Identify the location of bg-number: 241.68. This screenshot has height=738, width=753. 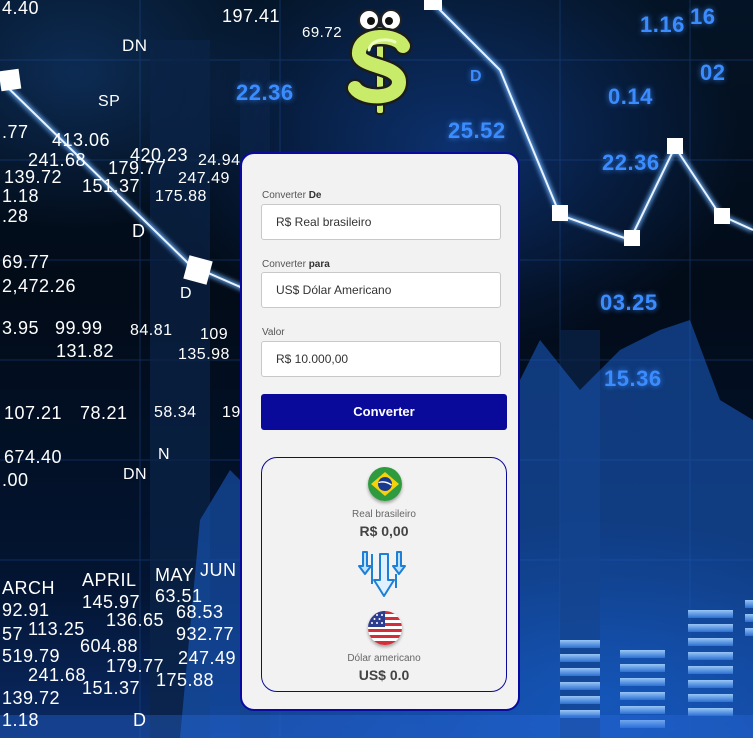
(57, 675).